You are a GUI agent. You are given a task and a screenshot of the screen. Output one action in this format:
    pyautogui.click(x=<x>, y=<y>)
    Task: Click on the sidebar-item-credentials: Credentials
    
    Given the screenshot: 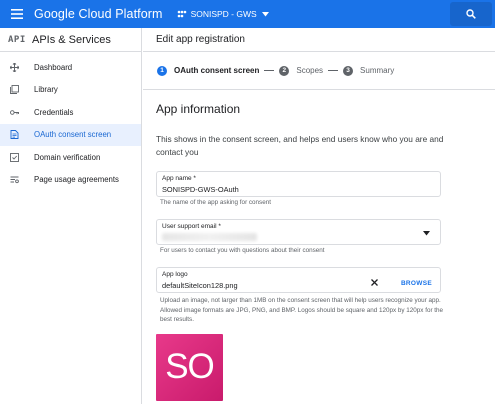 What is the action you would take?
    pyautogui.click(x=70, y=112)
    